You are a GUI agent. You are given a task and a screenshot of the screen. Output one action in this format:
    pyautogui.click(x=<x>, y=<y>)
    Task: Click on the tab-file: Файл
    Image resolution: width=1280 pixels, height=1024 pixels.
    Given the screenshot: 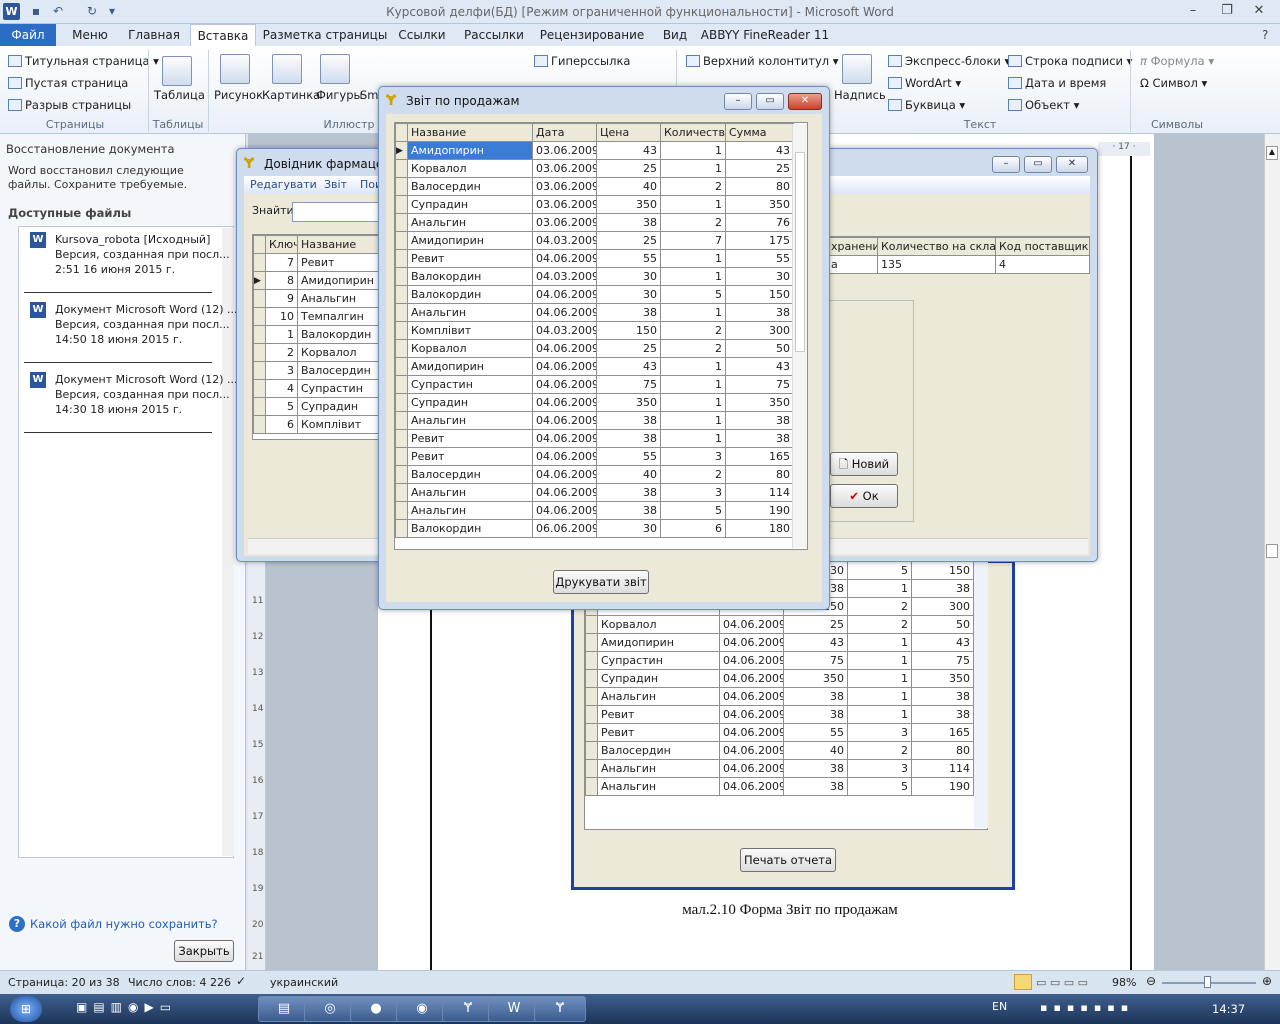 What is the action you would take?
    pyautogui.click(x=28, y=35)
    